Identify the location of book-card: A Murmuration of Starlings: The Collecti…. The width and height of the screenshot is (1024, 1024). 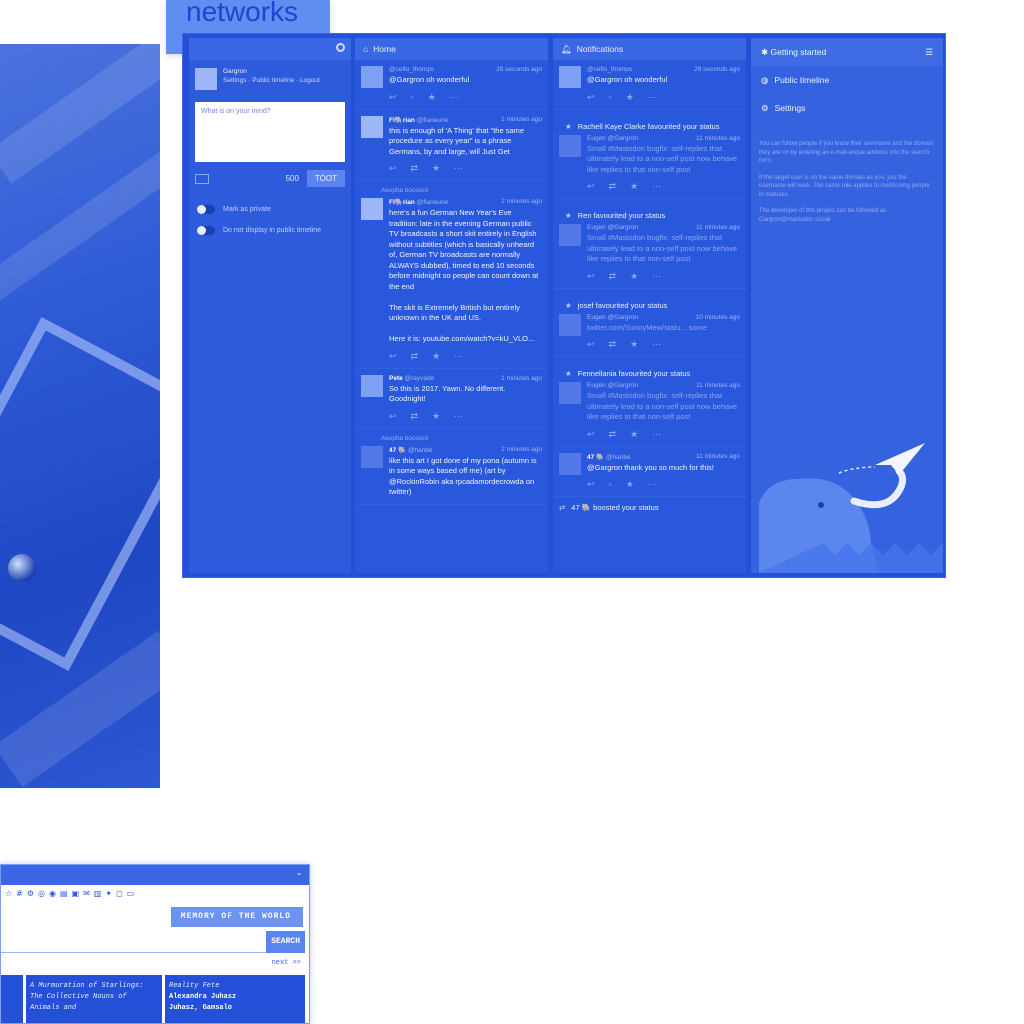
(94, 999).